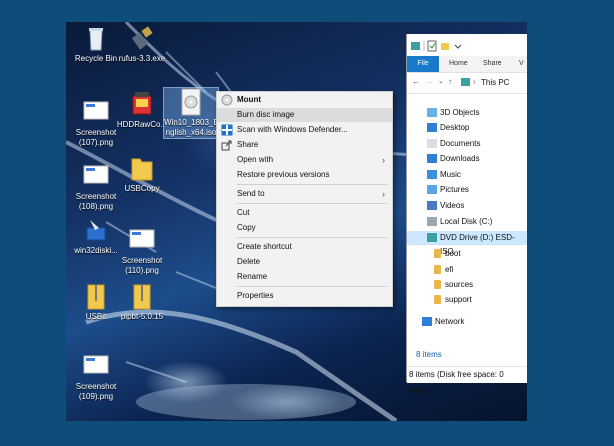 Image resolution: width=614 pixels, height=446 pixels. Describe the element at coordinates (142, 38) in the screenshot. I see `usb-drive-icon` at that location.